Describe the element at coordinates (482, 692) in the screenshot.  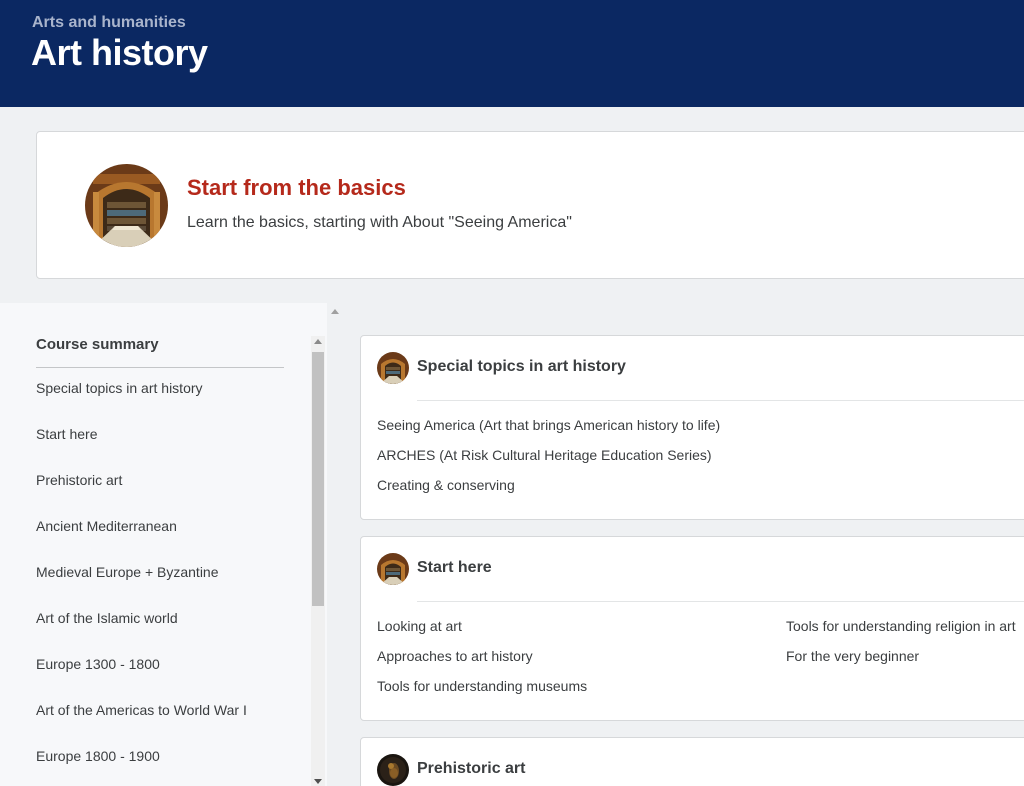
I see `lesson-link: Tools for understanding museums` at that location.